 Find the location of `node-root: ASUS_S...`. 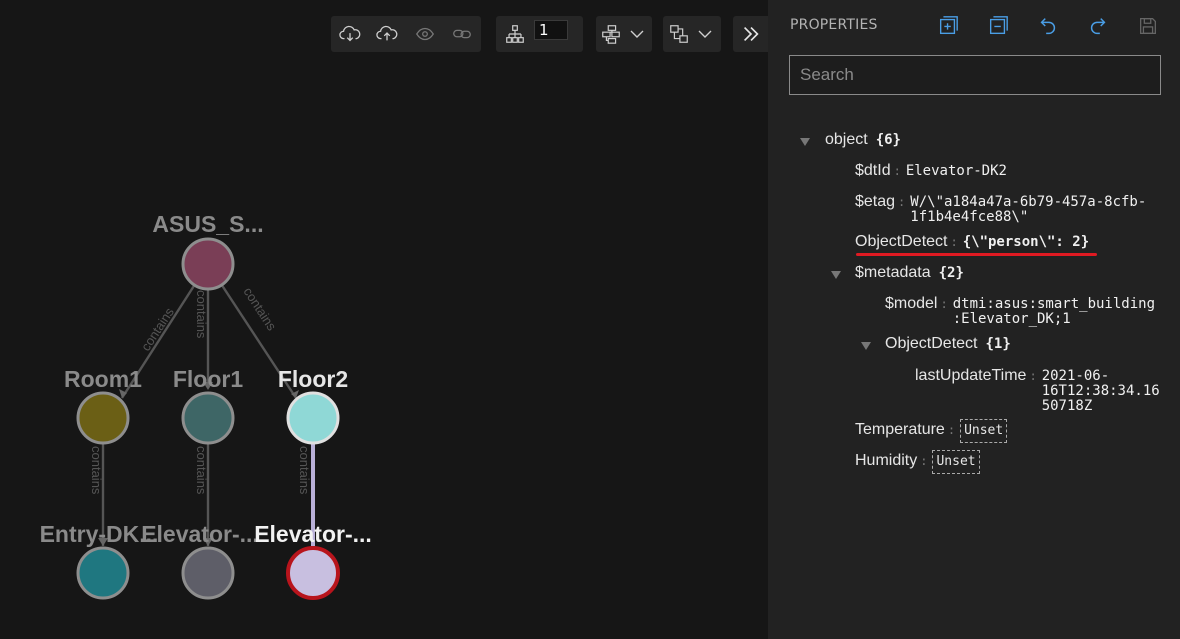

node-root: ASUS_S... is located at coordinates (208, 251).